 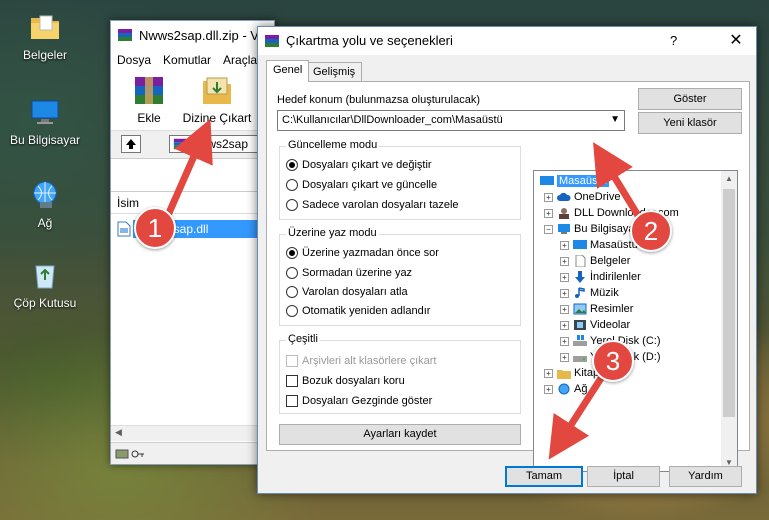 I want to click on tree-vertical-scrollbar: ▲ ▼, so click(x=729, y=321).